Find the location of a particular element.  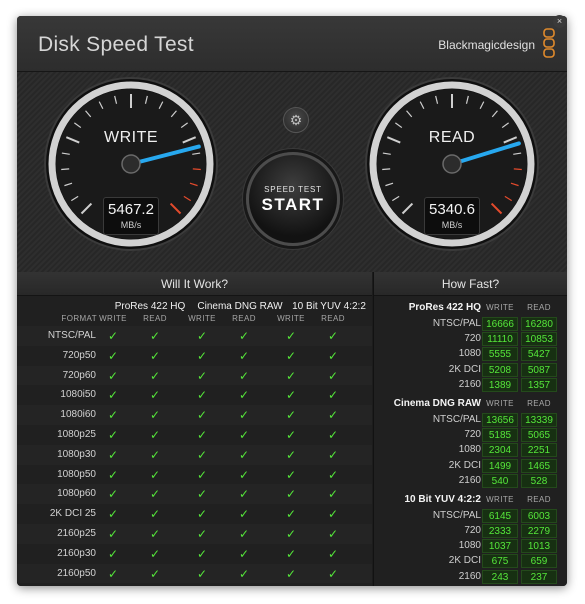

brand-name: Blackmagicdesign is located at coordinates (486, 45).